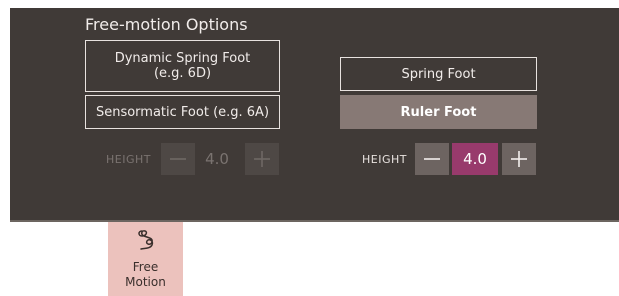 Image resolution: width=619 pixels, height=296 pixels. What do you see at coordinates (217, 159) in the screenshot?
I see `height-value-left: 4.0` at bounding box center [217, 159].